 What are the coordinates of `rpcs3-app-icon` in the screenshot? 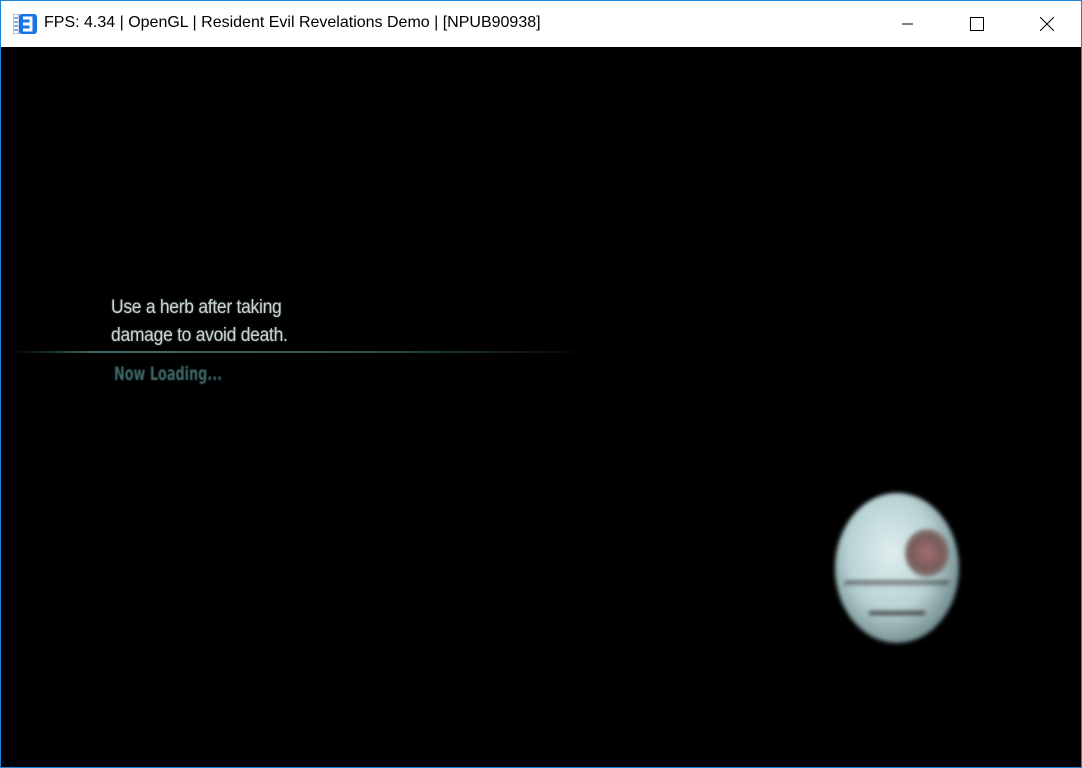 It's located at (25, 24).